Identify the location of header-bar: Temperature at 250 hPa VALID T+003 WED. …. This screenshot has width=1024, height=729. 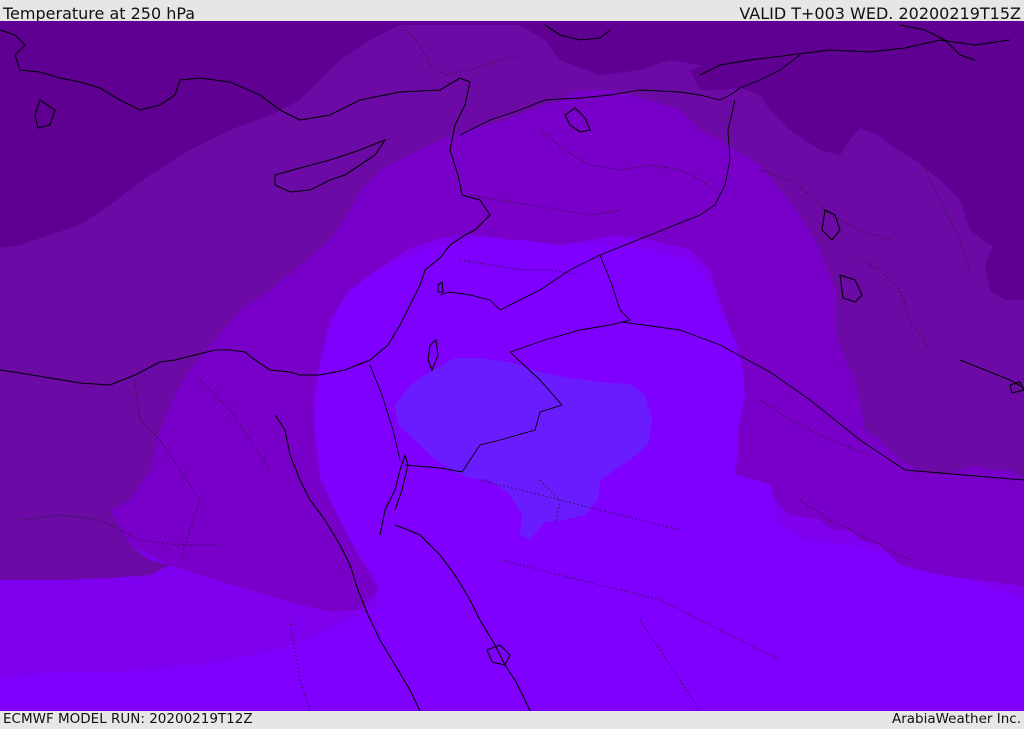
(512, 10).